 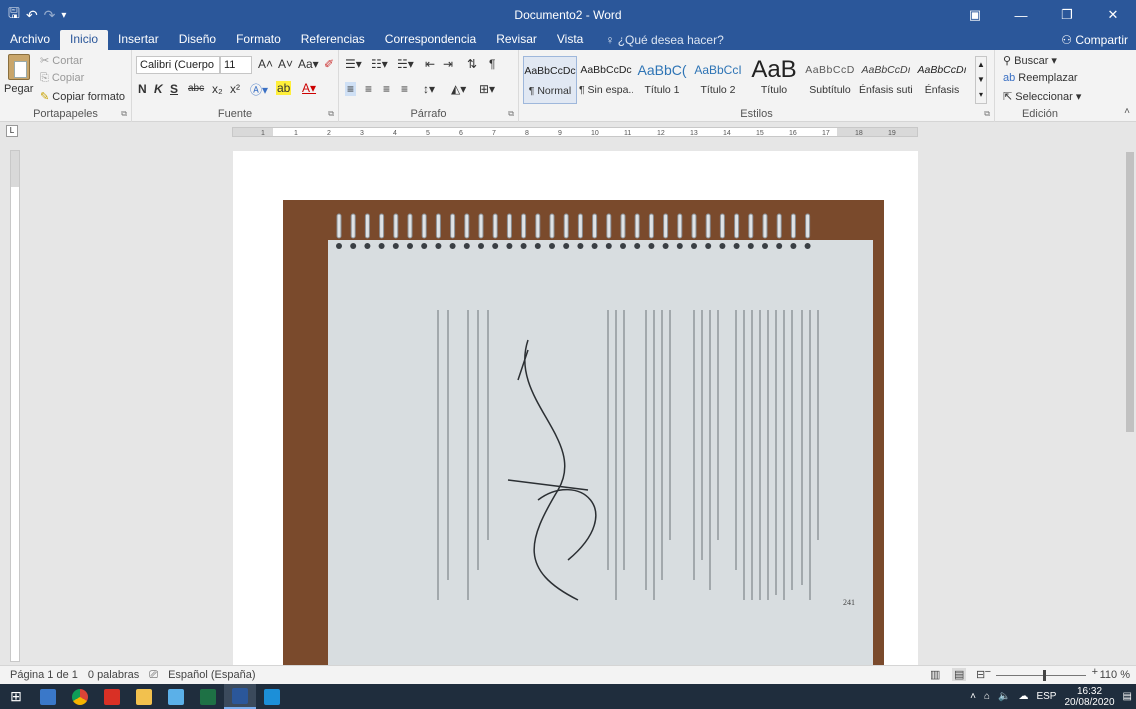 What do you see at coordinates (30, 40) in the screenshot?
I see `tab-archivo: Archivo` at bounding box center [30, 40].